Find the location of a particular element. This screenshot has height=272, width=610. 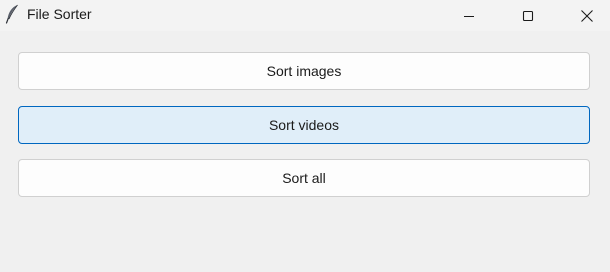

sort-all-button: Sort all is located at coordinates (304, 178).